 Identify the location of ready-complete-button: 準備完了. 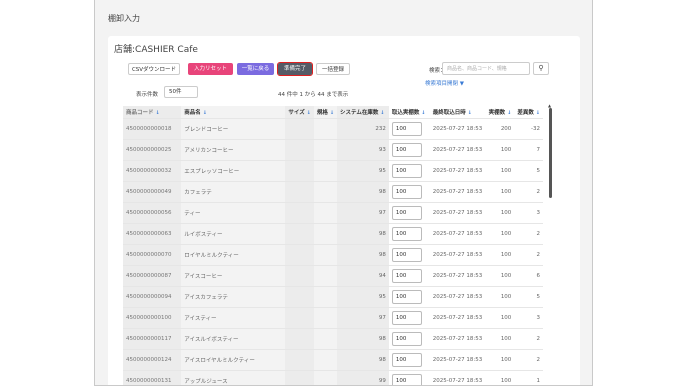
(295, 69).